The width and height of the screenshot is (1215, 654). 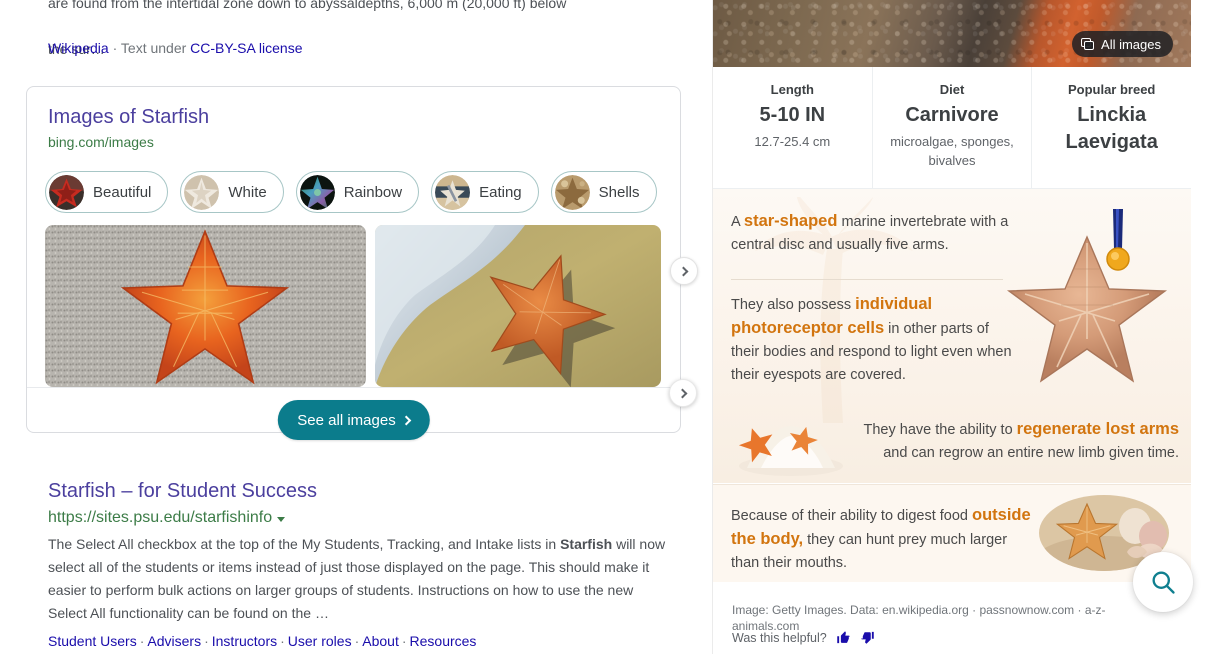 I want to click on search-icon, so click(x=1163, y=582).